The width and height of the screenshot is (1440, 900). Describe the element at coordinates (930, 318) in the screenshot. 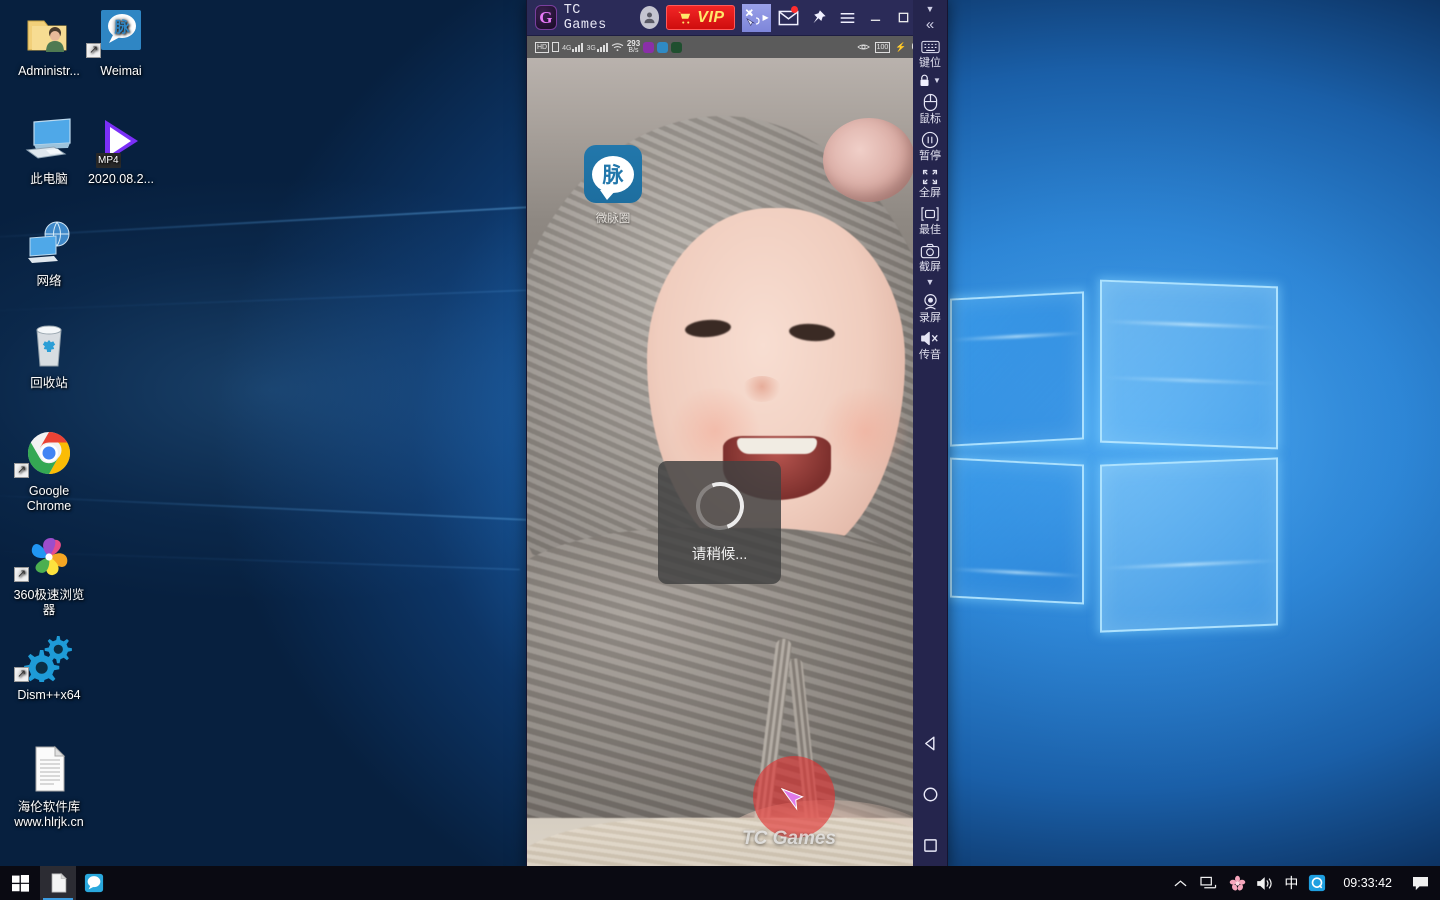

I see `toolbar-item-label: 录屏` at that location.